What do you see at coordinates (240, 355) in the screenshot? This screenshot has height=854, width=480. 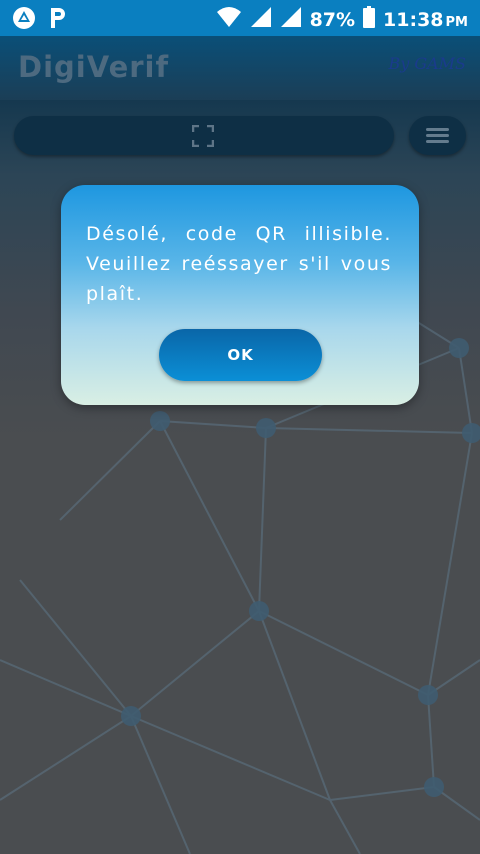 I see `ok-button: OK` at bounding box center [240, 355].